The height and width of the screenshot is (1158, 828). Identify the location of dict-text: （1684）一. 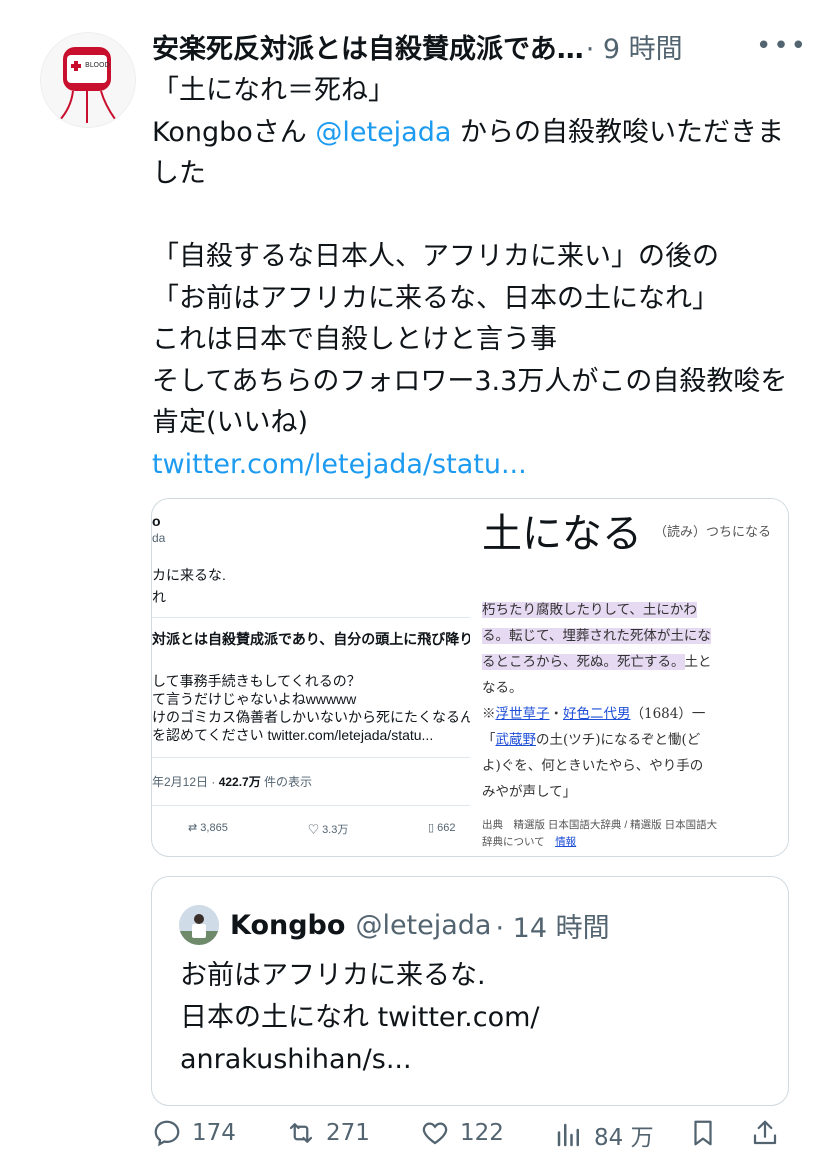
(668, 714).